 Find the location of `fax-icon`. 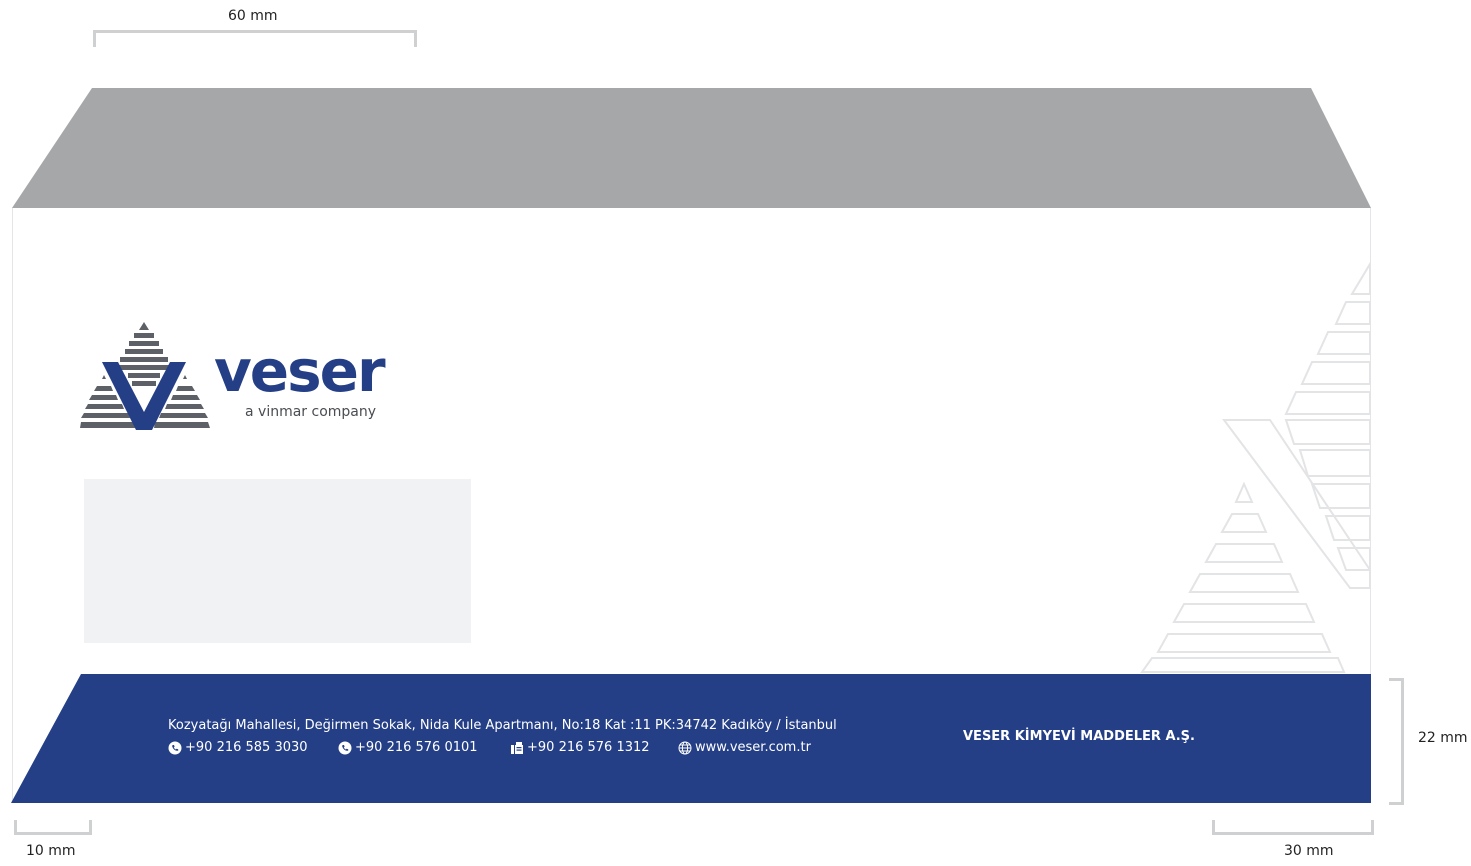

fax-icon is located at coordinates (517, 747).